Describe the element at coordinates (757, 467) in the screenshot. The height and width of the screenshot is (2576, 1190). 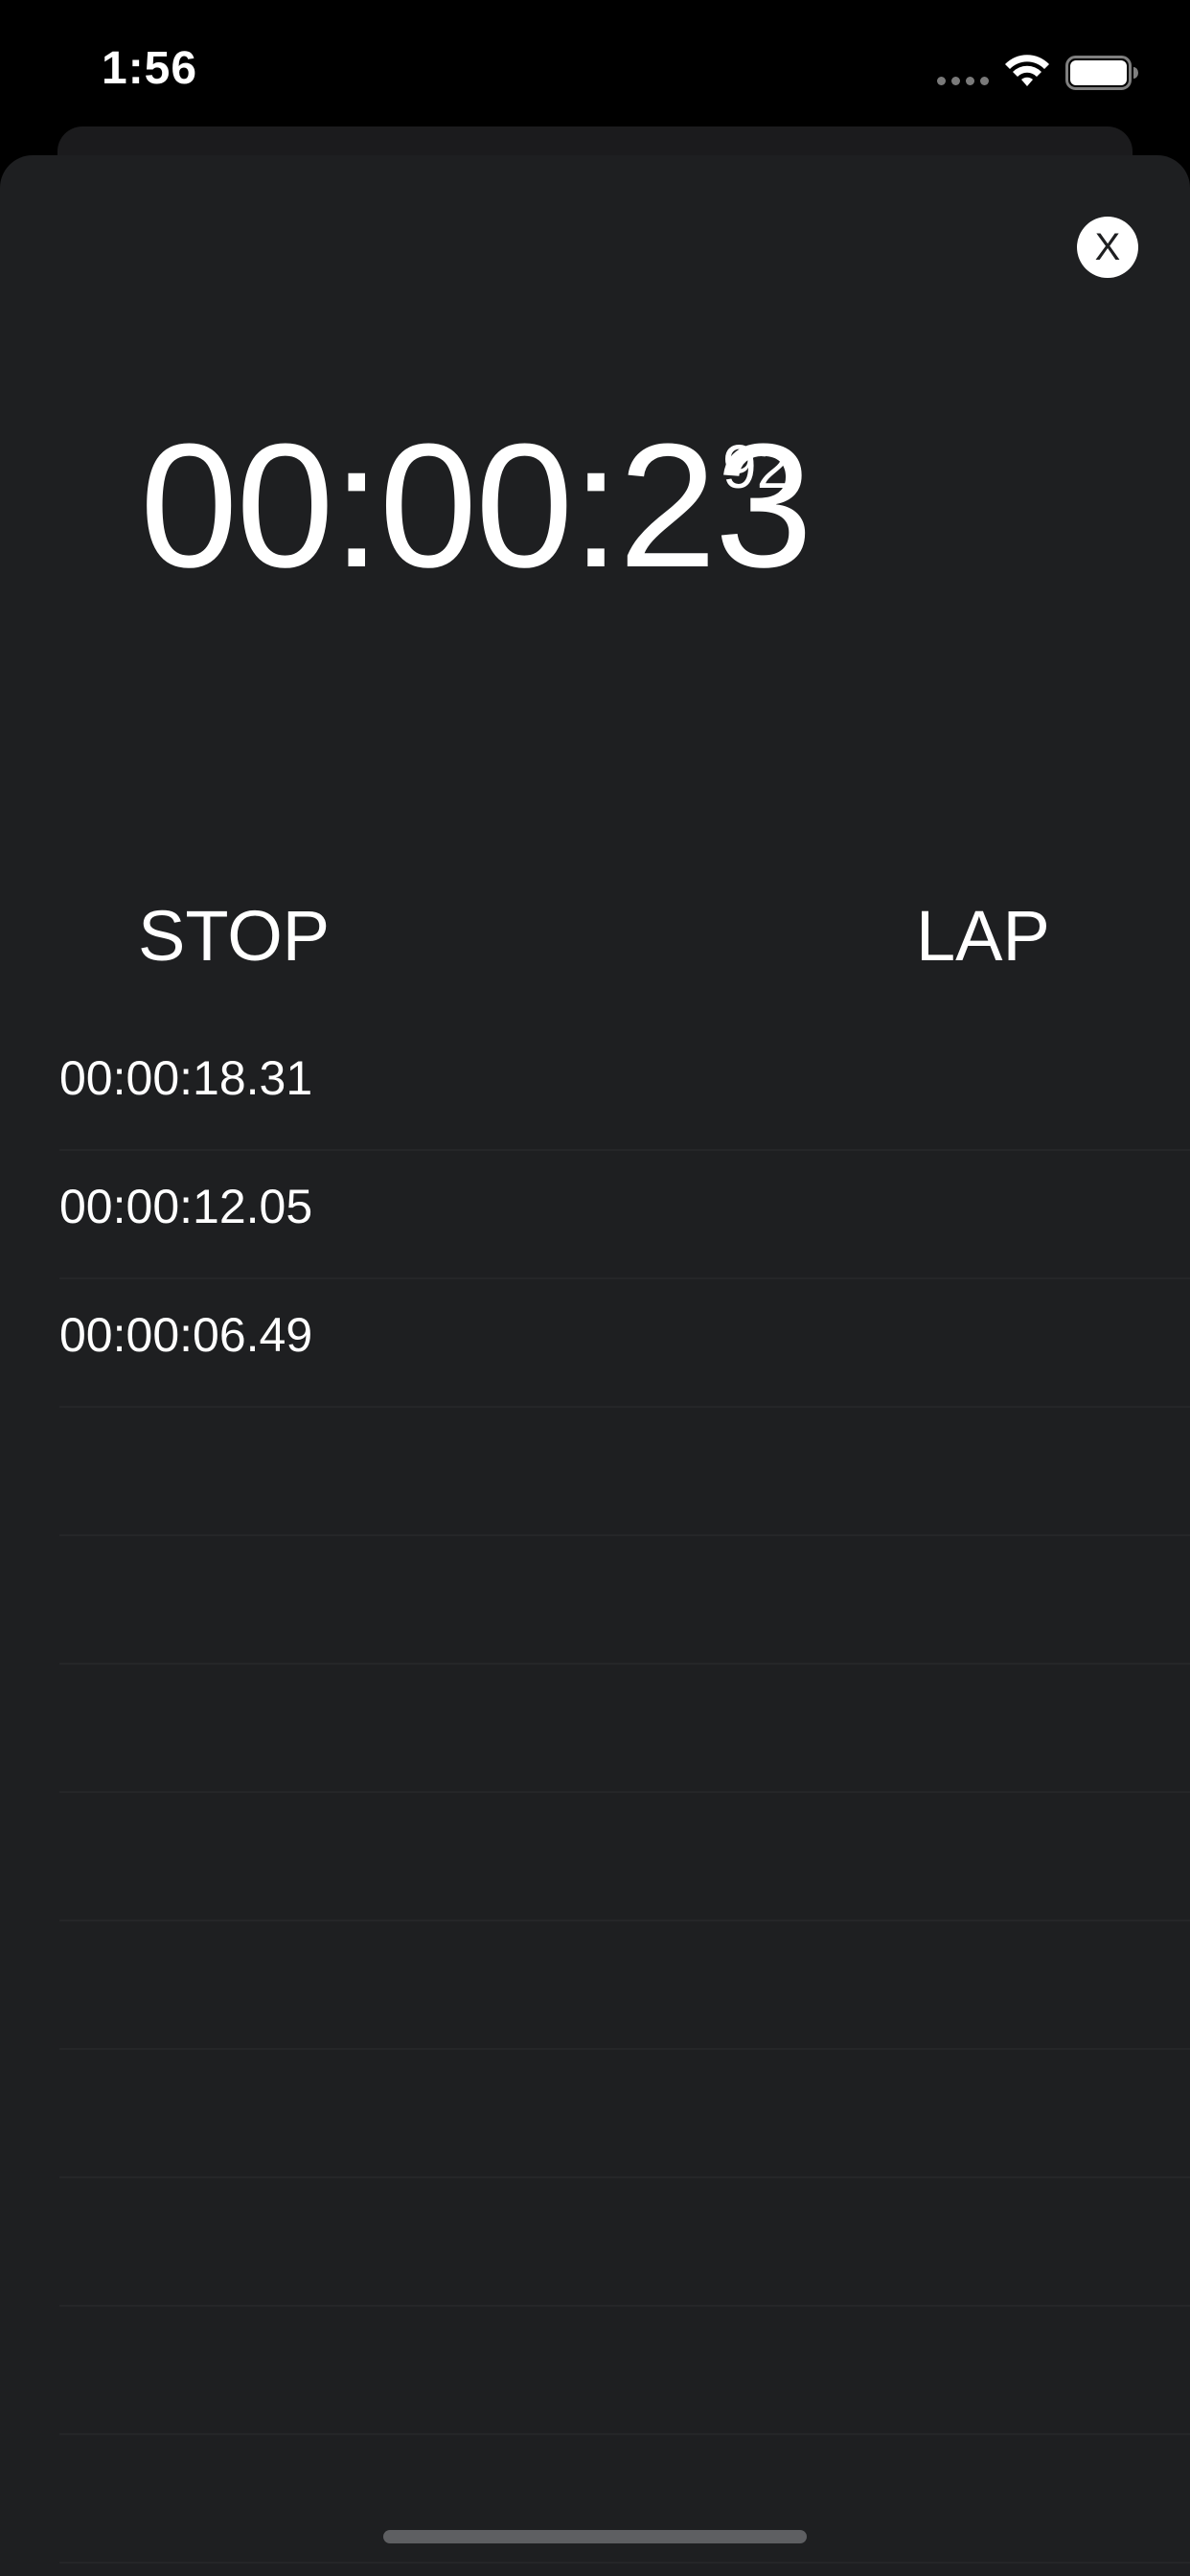
I see `timer-hundredths: 92` at that location.